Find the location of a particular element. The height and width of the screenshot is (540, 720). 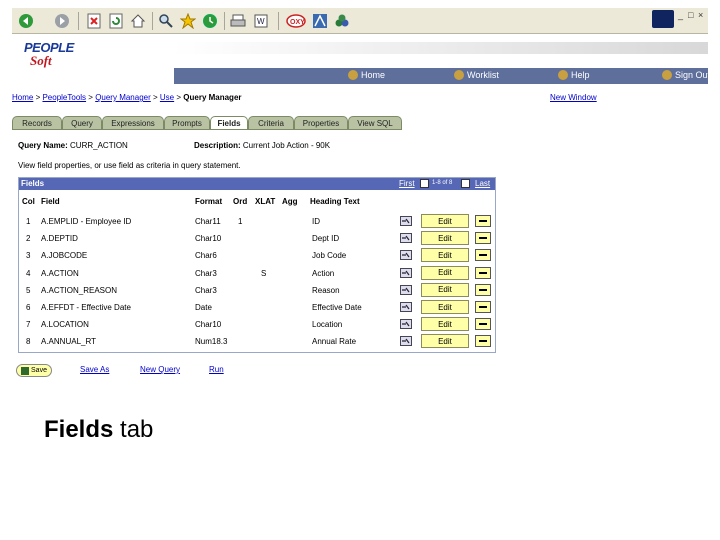

cell-format: Num18.3 is located at coordinates (211, 342).